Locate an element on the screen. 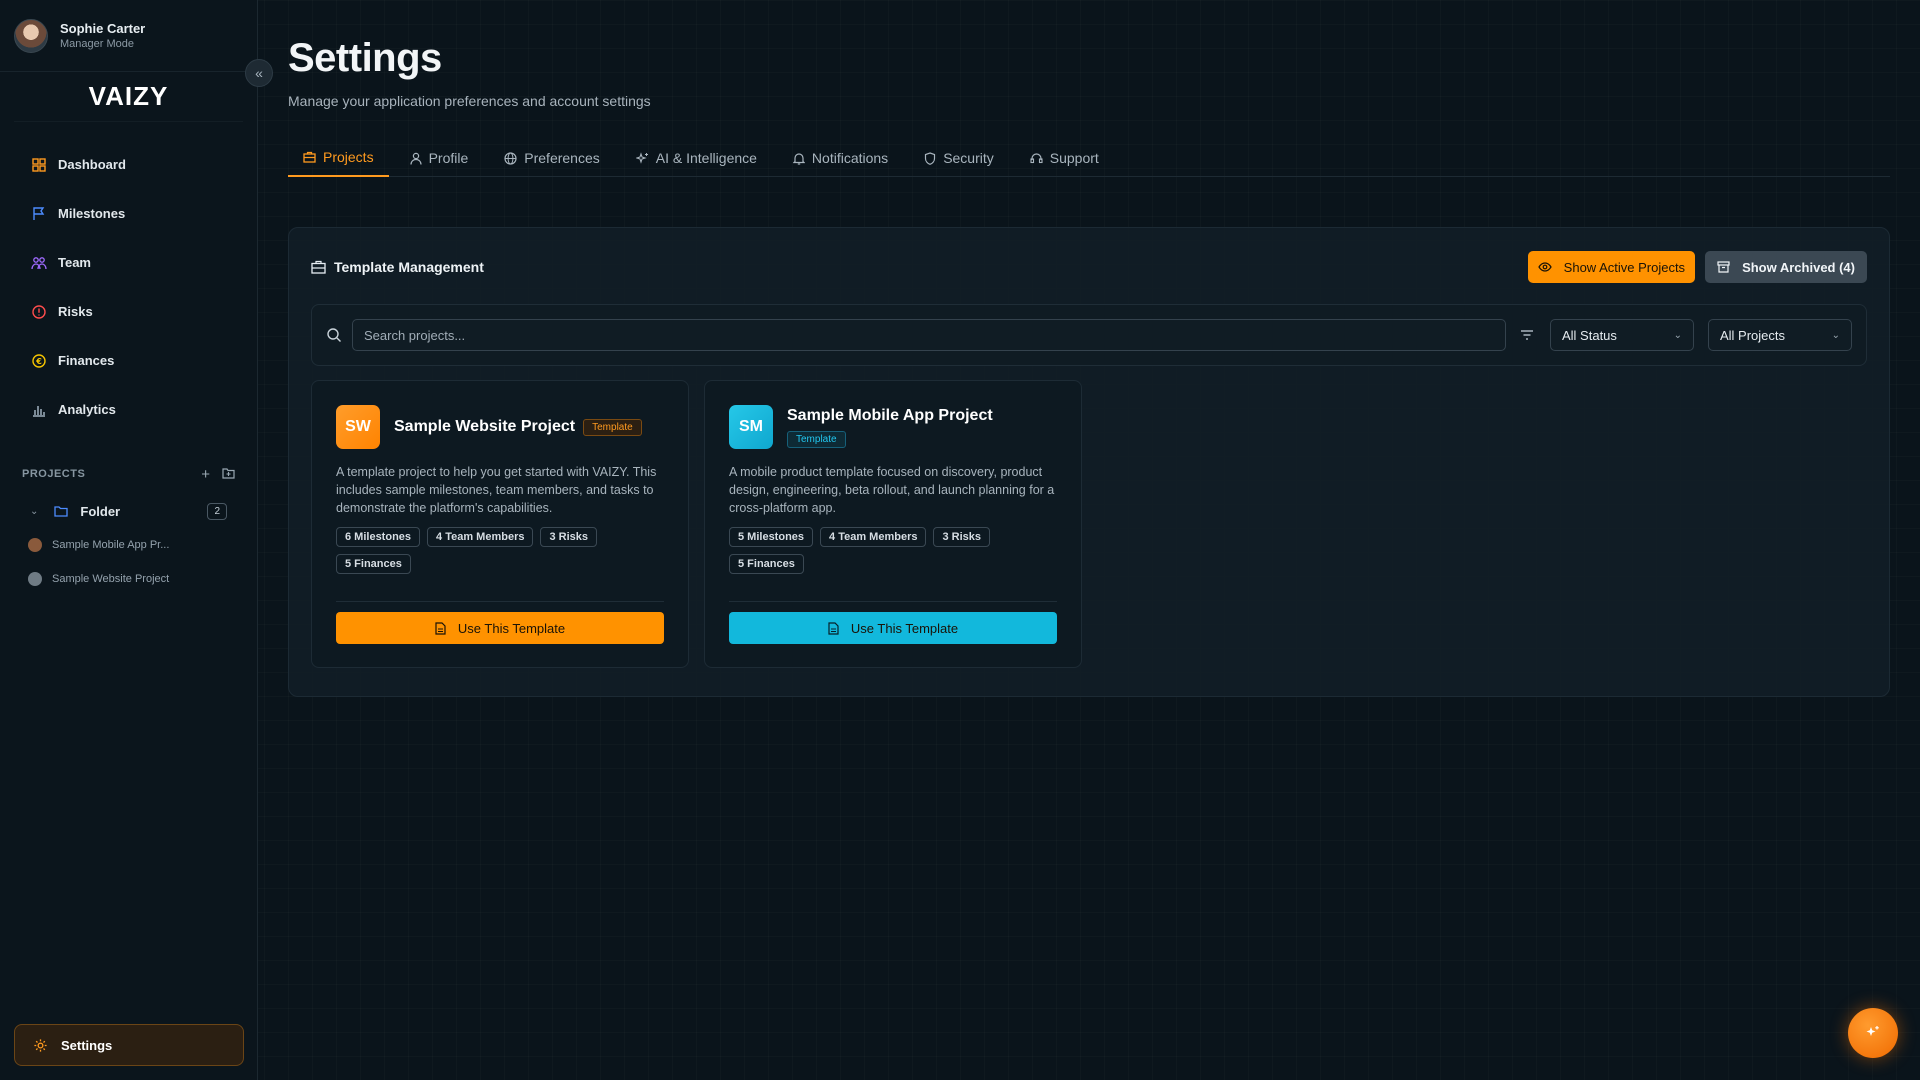  template-badge: Template is located at coordinates (816, 439).